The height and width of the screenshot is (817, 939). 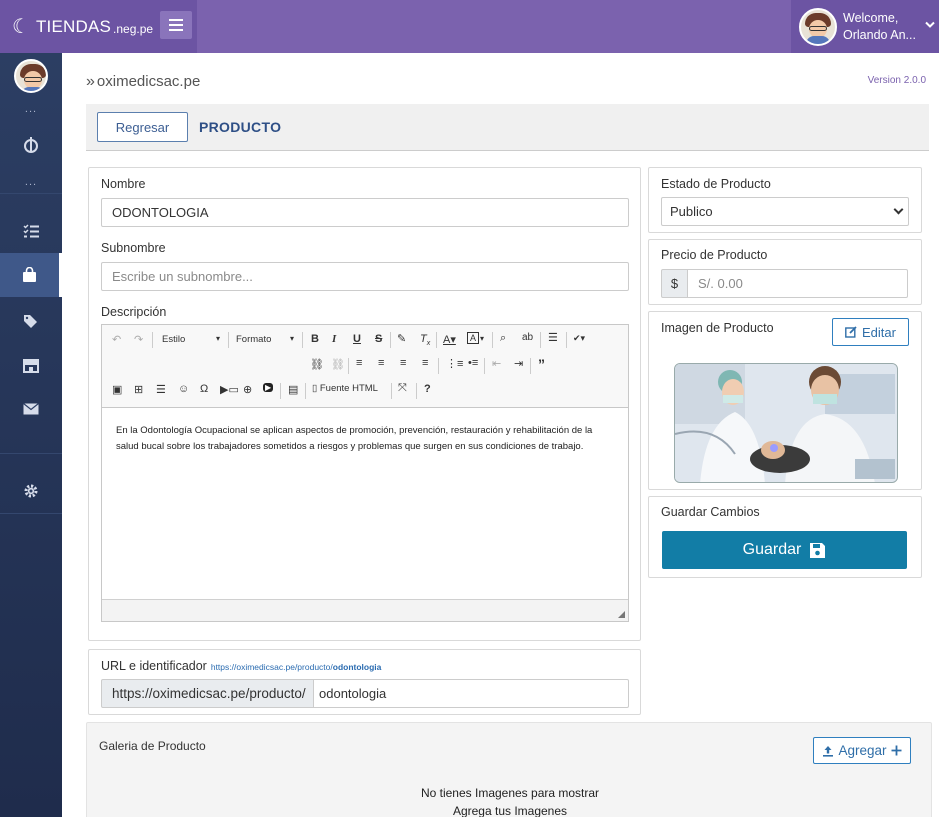 What do you see at coordinates (183, 389) in the screenshot?
I see `smiley-icon: ☺` at bounding box center [183, 389].